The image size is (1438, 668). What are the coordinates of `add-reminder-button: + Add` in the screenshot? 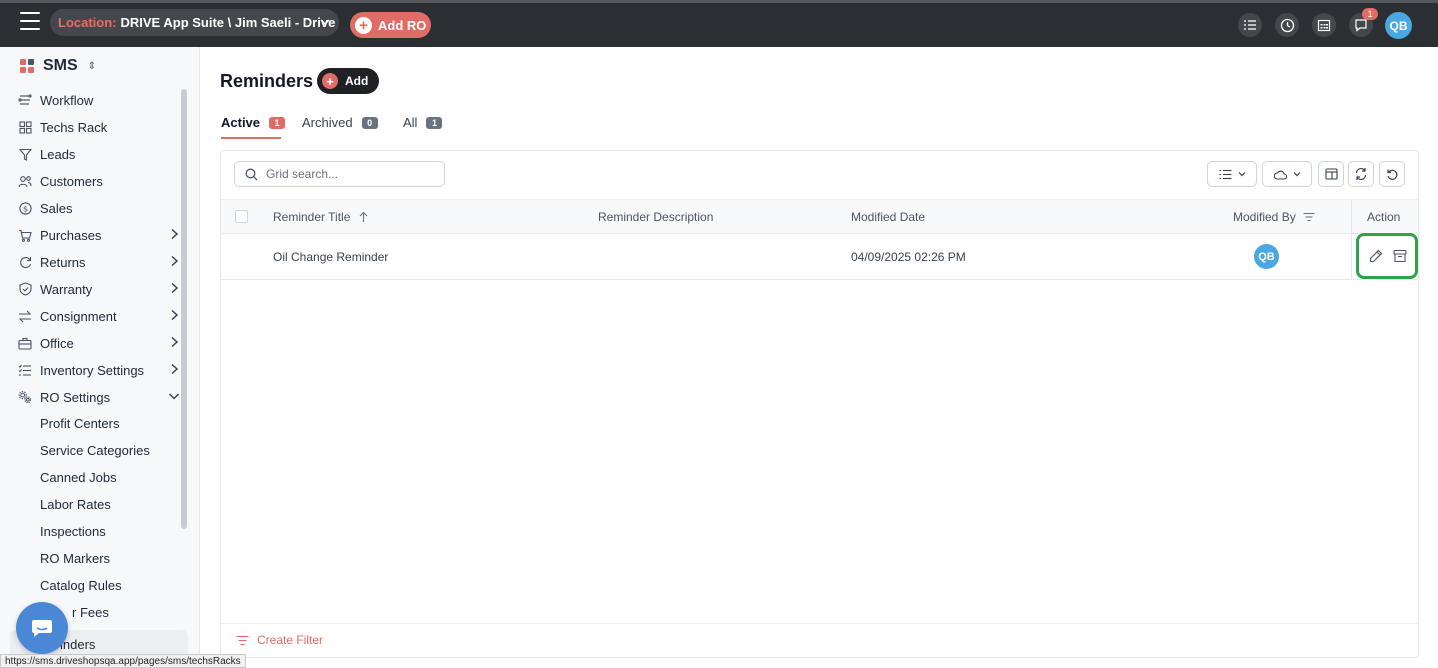 It's located at (348, 81).